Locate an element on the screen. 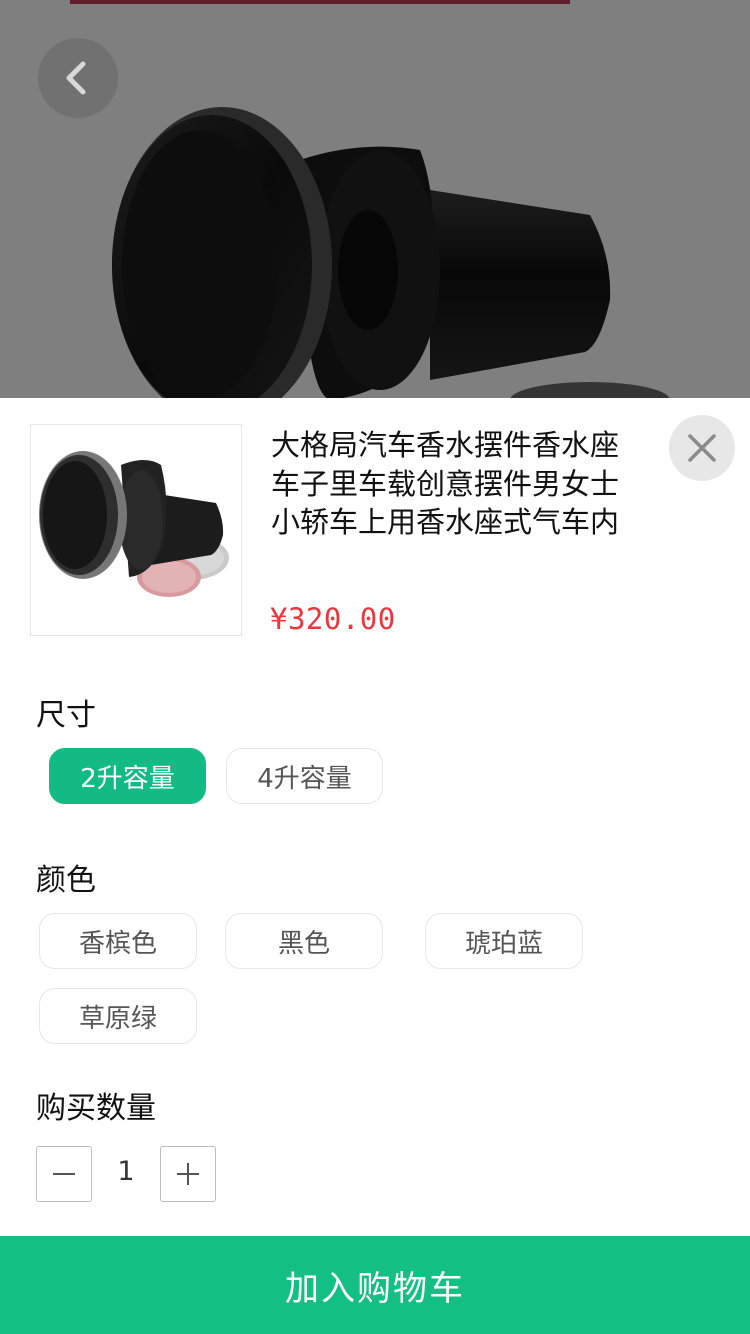 This screenshot has width=750, height=1334. color-option-grass-green: 草原绿 is located at coordinates (118, 1016).